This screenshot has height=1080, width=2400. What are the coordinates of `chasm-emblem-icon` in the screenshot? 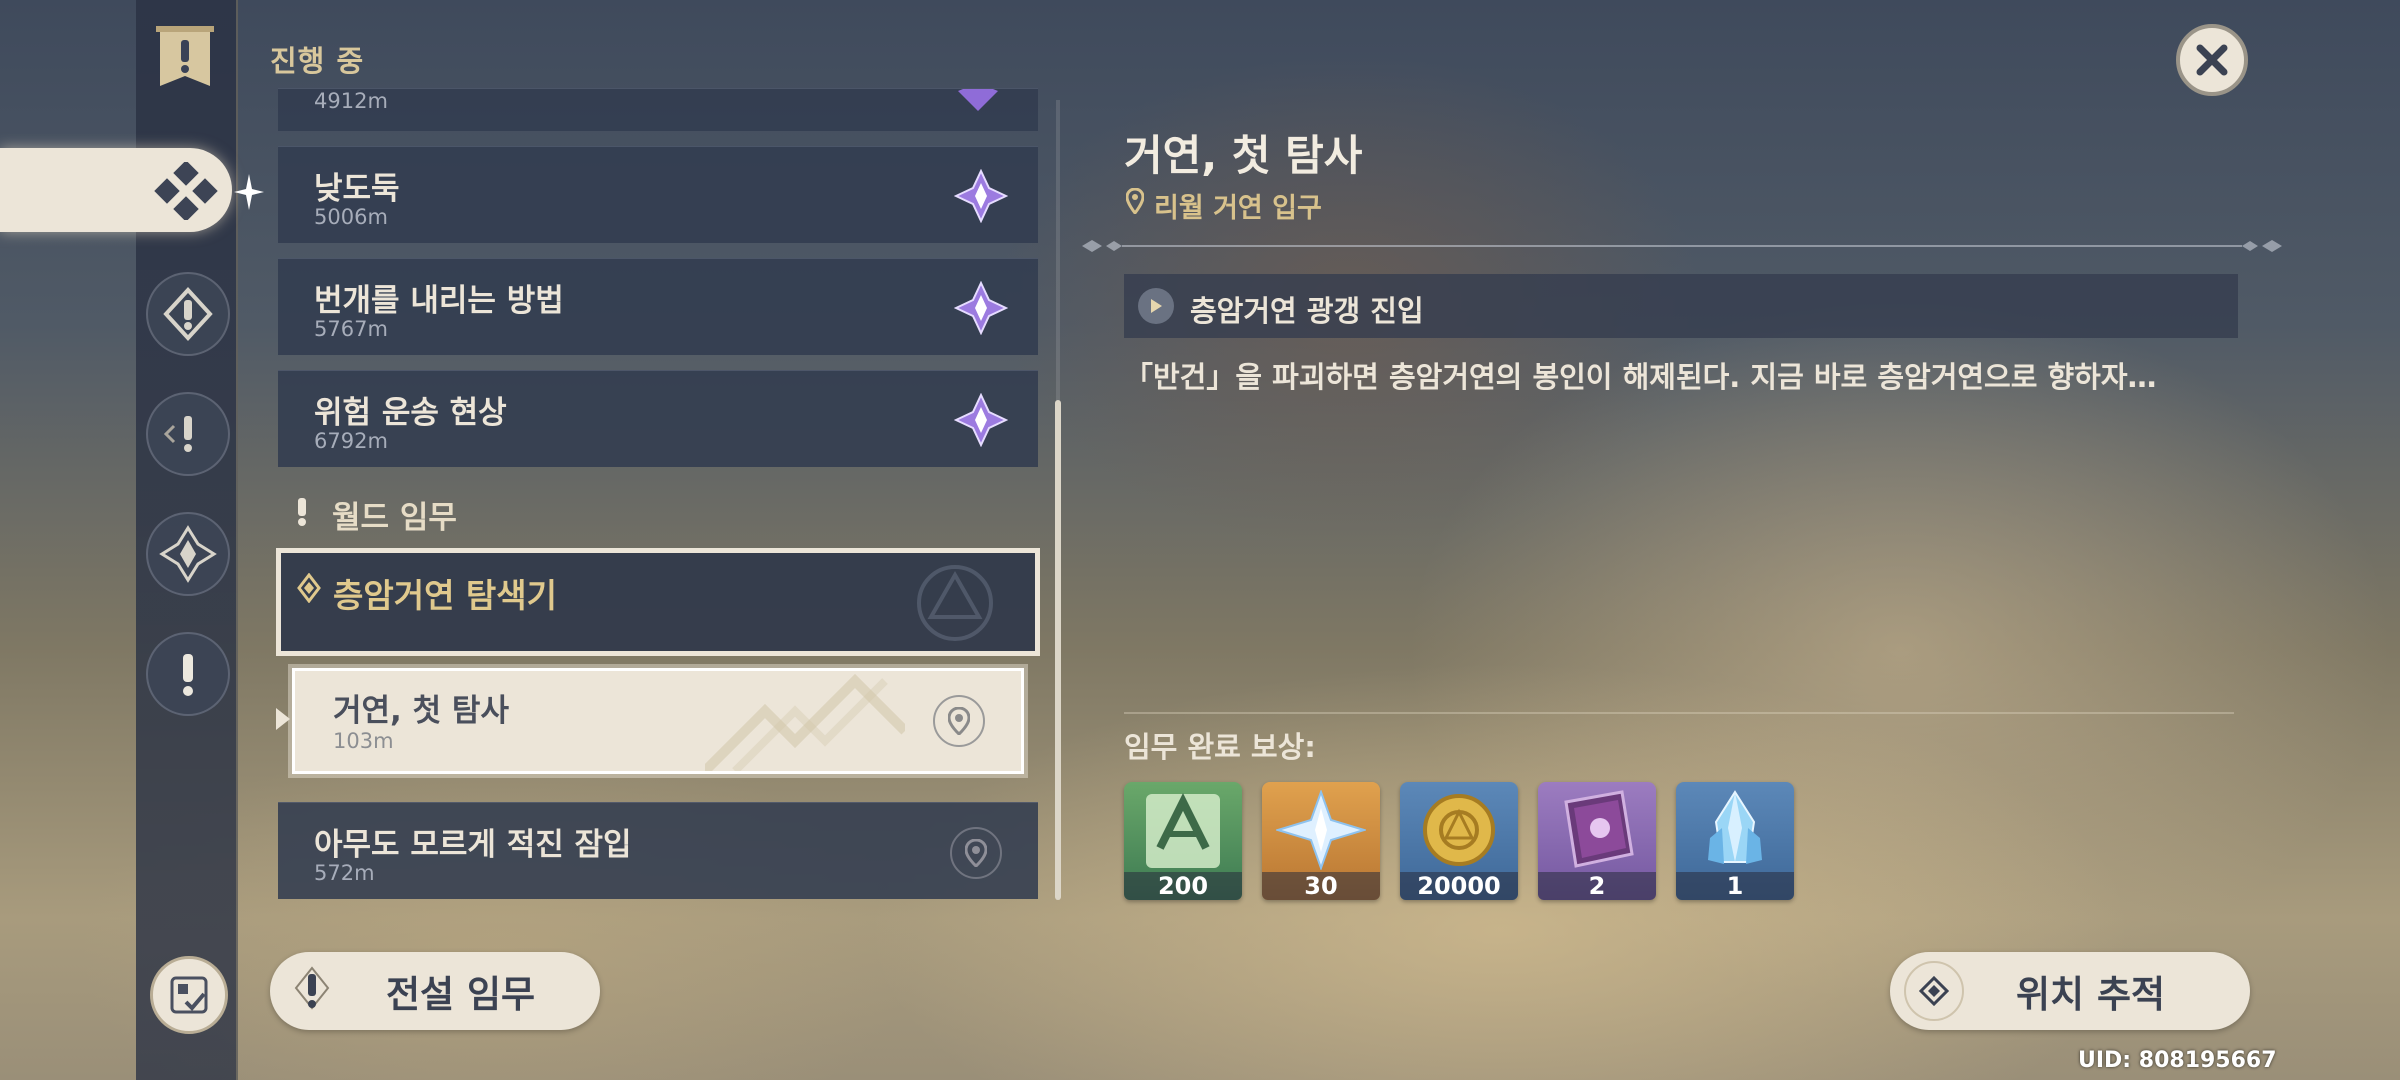 It's located at (955, 603).